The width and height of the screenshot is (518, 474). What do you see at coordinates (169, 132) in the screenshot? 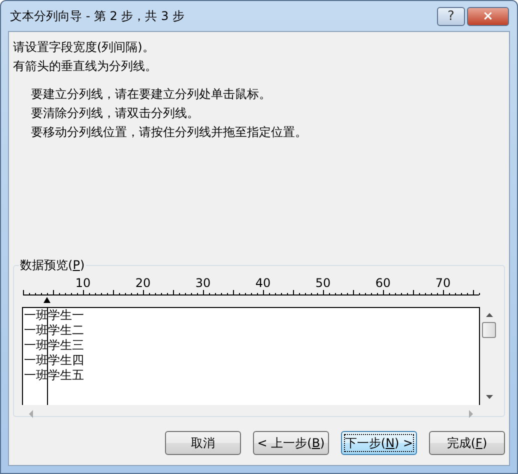
I see `instruction-text: 要移动分列线位置，请按住分列线并拖至指定位置。` at bounding box center [169, 132].